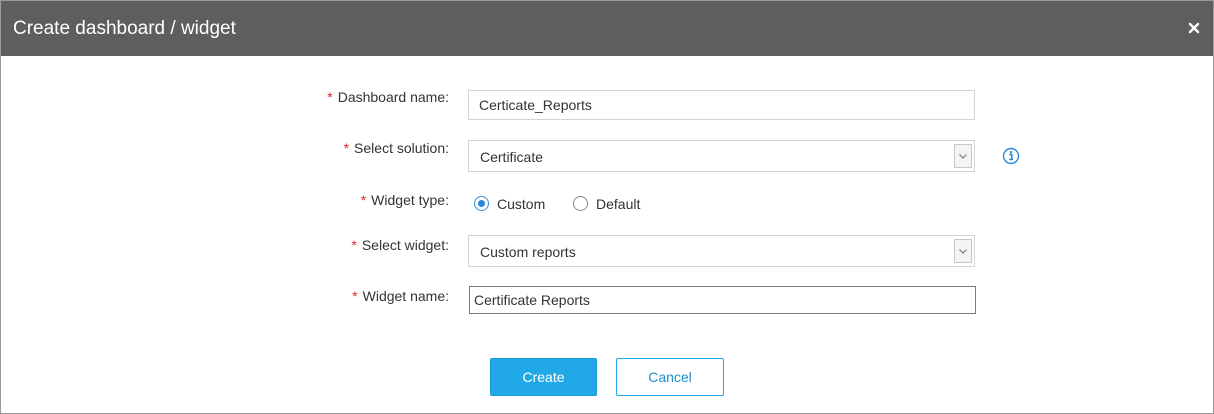  Describe the element at coordinates (400, 245) in the screenshot. I see `select-widget-label: * Select widget:` at that location.